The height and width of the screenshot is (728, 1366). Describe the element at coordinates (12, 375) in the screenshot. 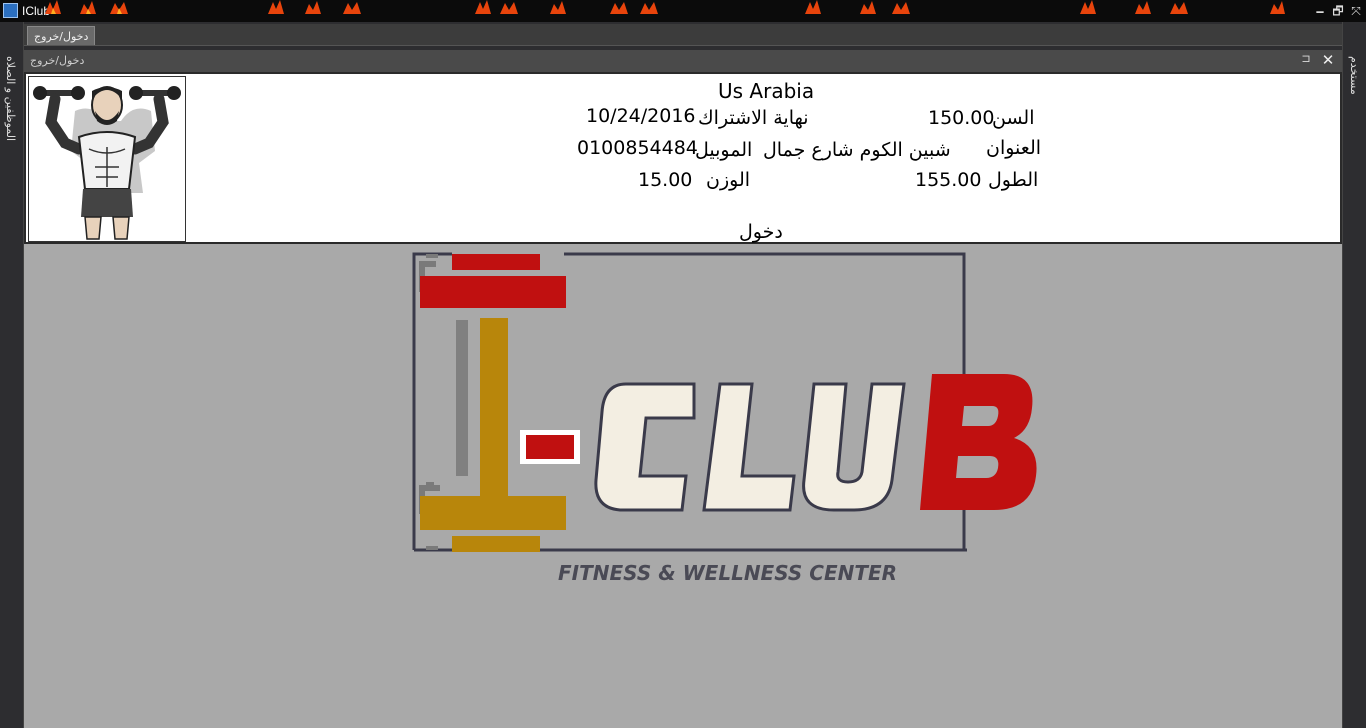

I see `left-dock-rail: الموظفين و الصلاه` at that location.